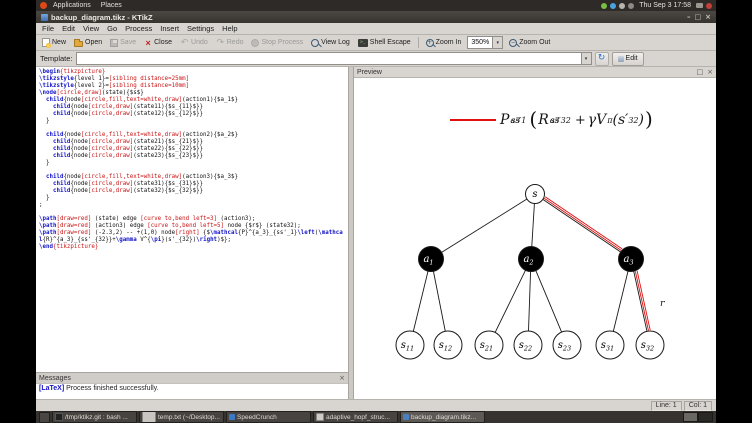  I want to click on code-line: ;, so click(41, 205).